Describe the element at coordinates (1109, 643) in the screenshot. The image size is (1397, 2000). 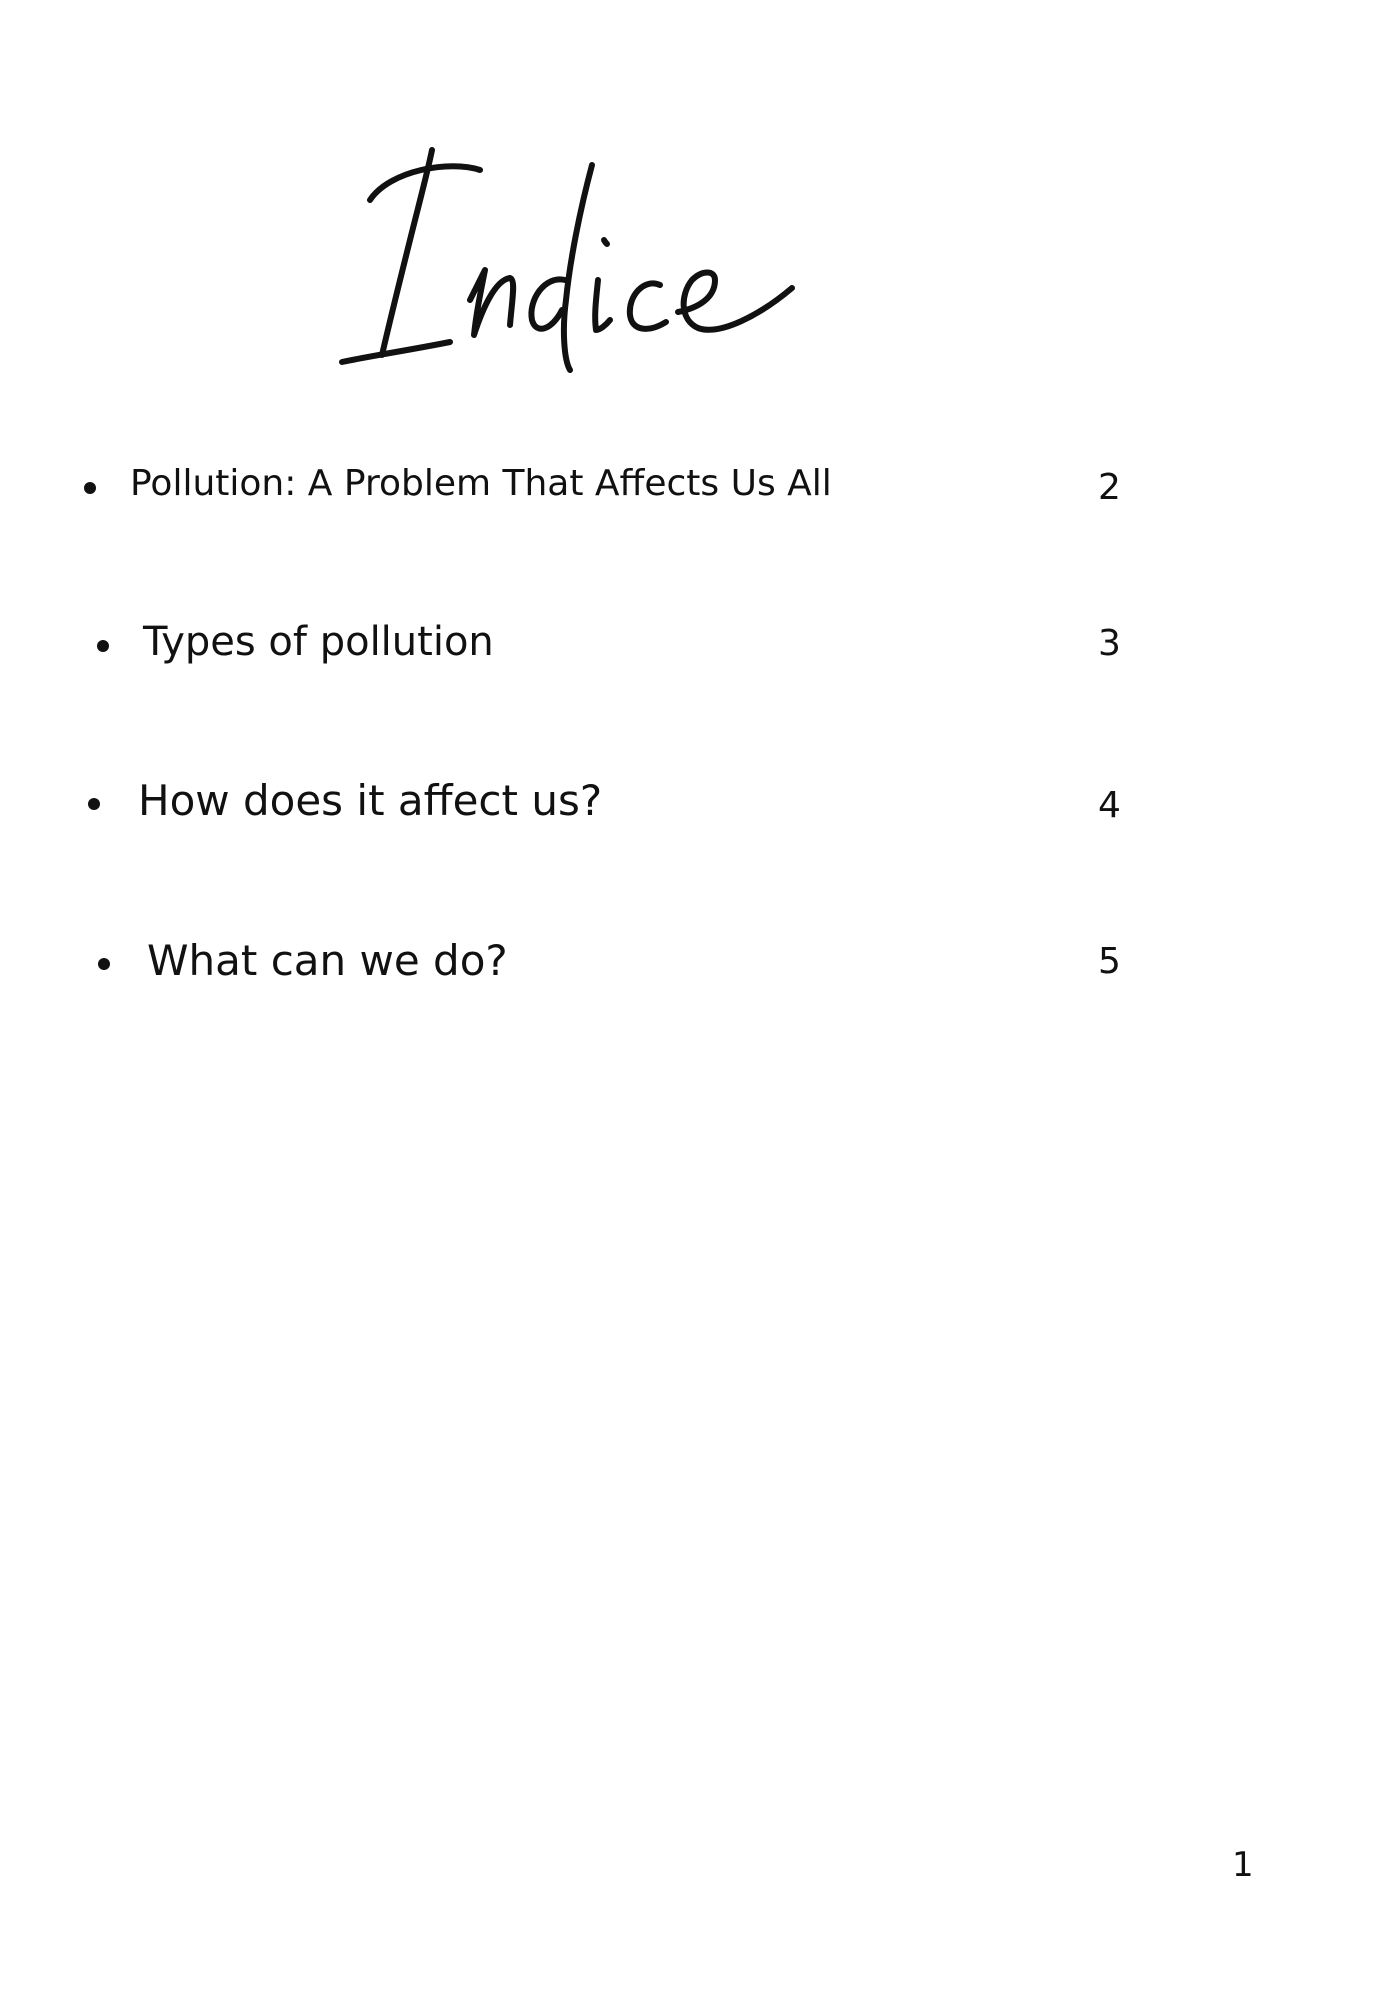
I see `toc-item-page: 3` at that location.